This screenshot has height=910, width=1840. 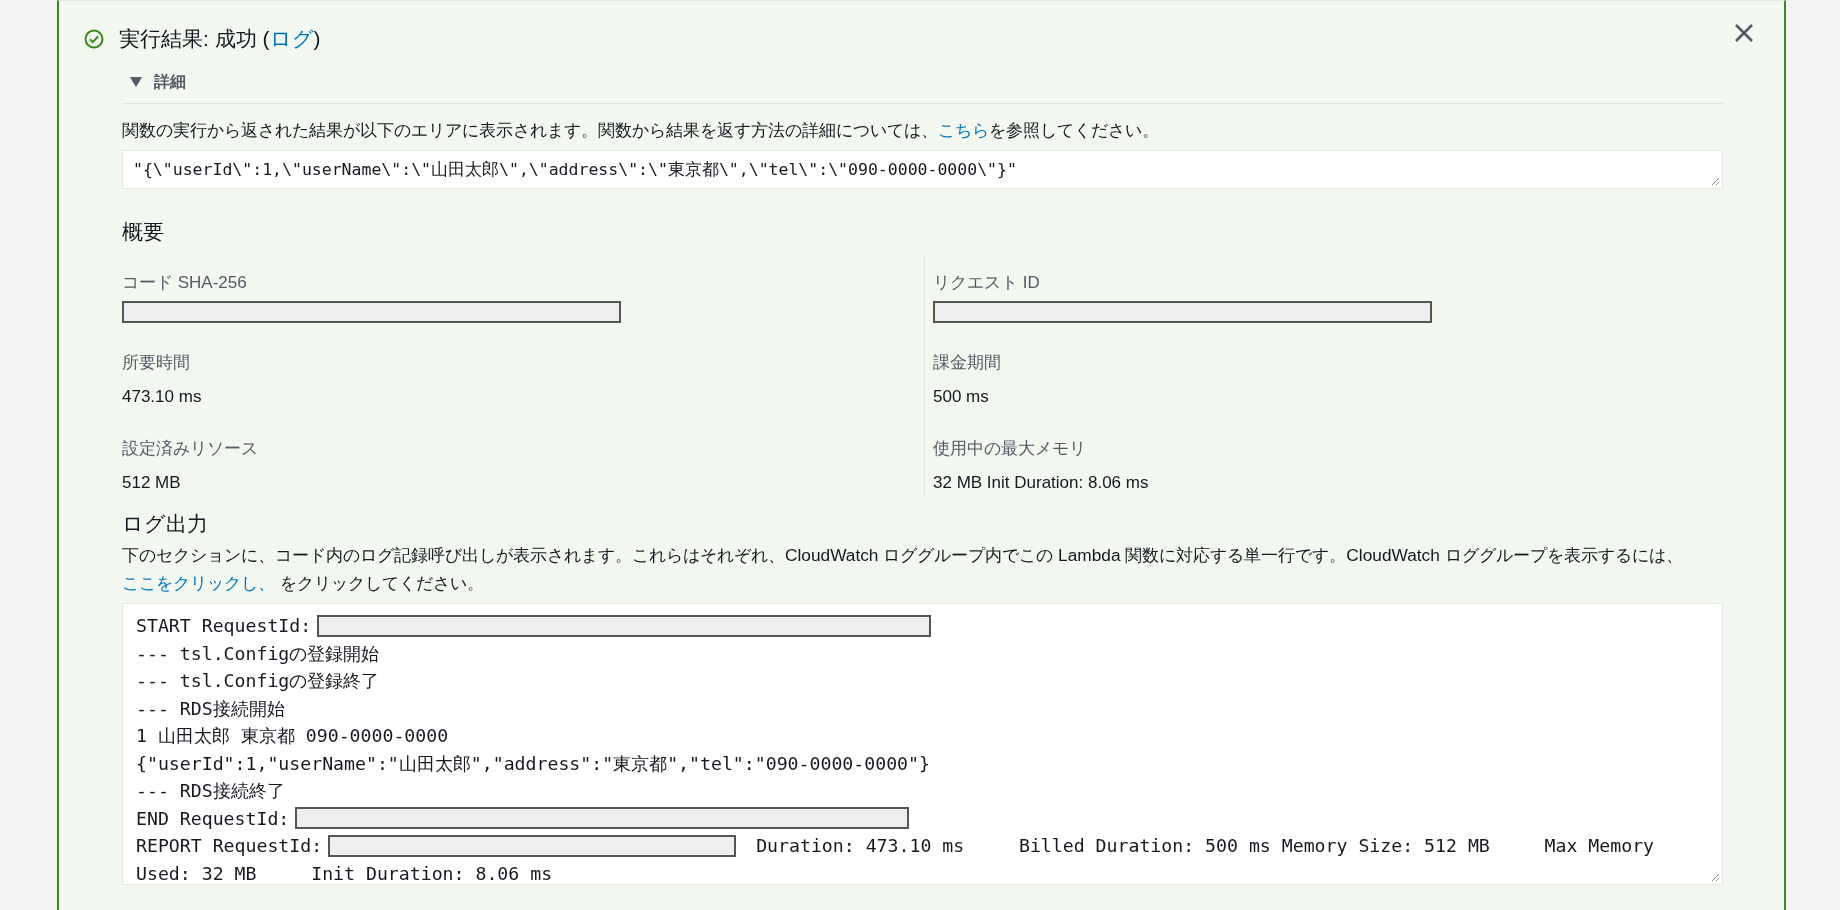 What do you see at coordinates (292, 736) in the screenshot?
I see `log-line: 1 山田太郎 東京都 090-0000-0000` at bounding box center [292, 736].